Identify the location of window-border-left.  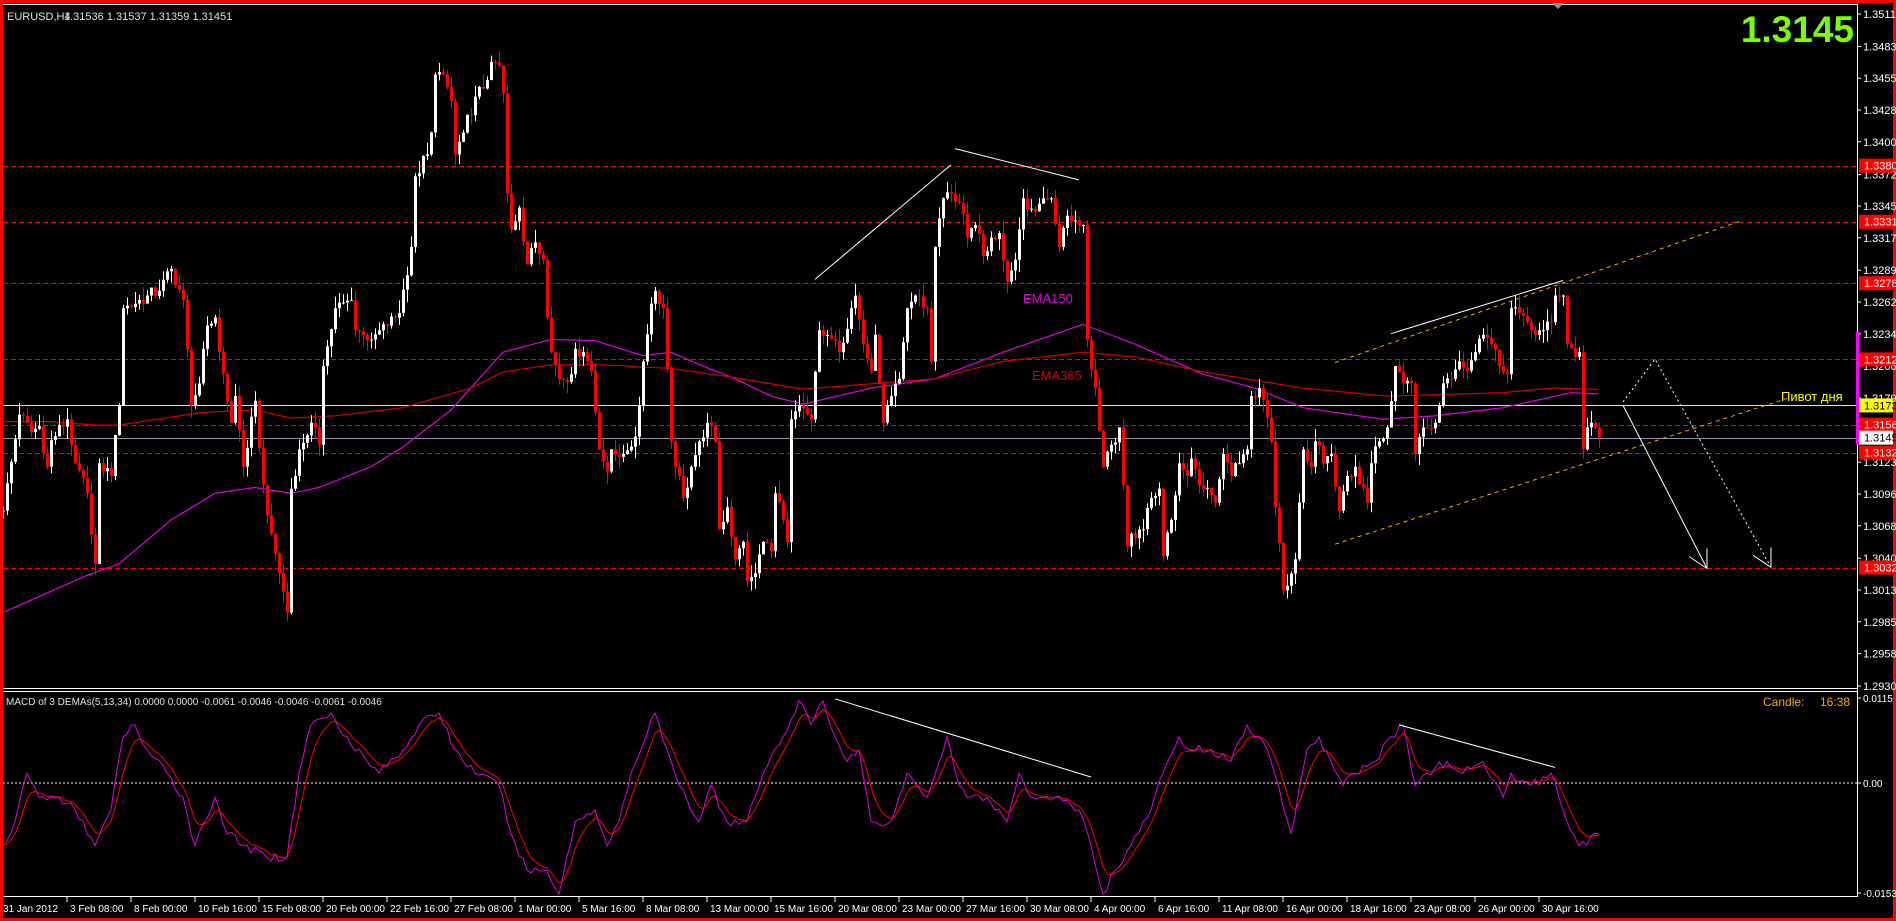
(1, 460).